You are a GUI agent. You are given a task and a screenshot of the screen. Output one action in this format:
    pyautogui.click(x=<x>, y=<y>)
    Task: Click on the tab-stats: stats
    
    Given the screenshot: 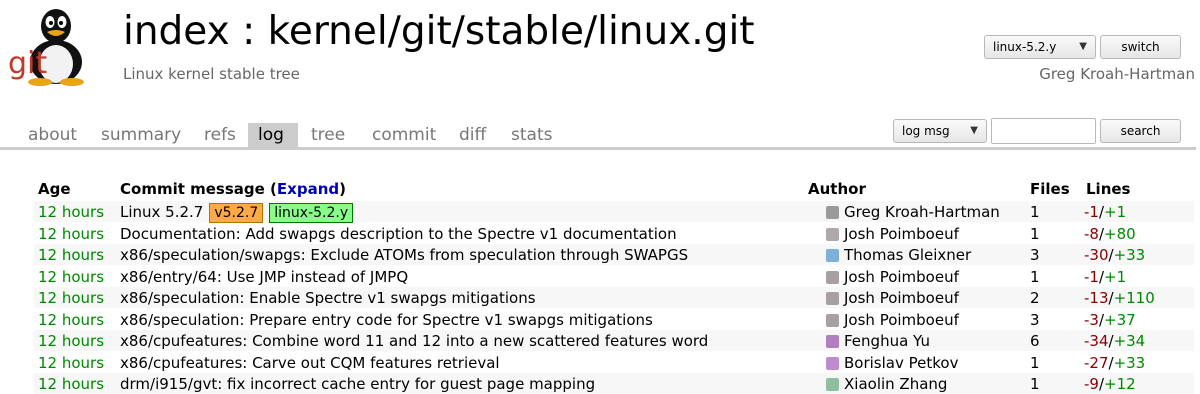 What is the action you would take?
    pyautogui.click(x=531, y=135)
    